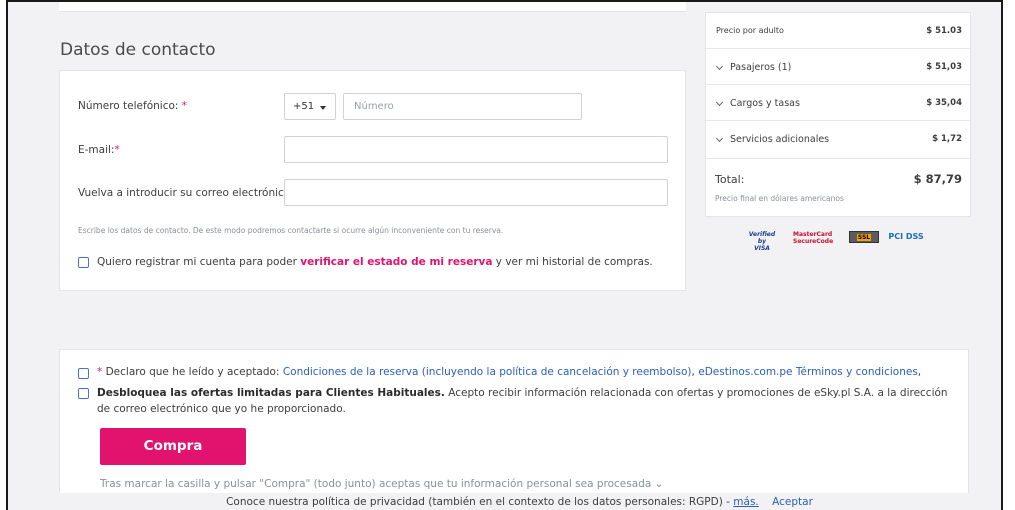 This screenshot has width=1015, height=510. Describe the element at coordinates (937, 179) in the screenshot. I see `total-value: $ 87,79` at that location.